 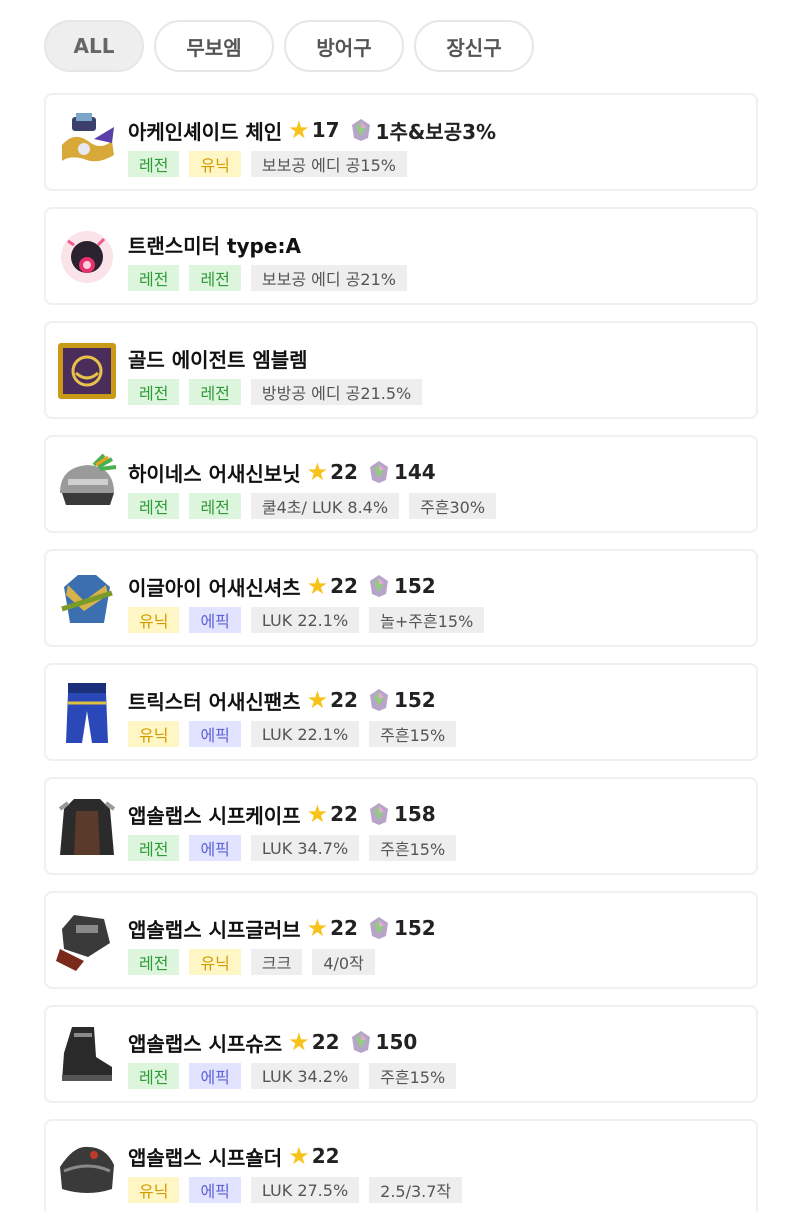 I want to click on item-card: 하이네스 어새신보닛 ★ 22 144 레전 레전 쿨4초/ LUK 8.4% 주흔30%, so click(x=401, y=484).